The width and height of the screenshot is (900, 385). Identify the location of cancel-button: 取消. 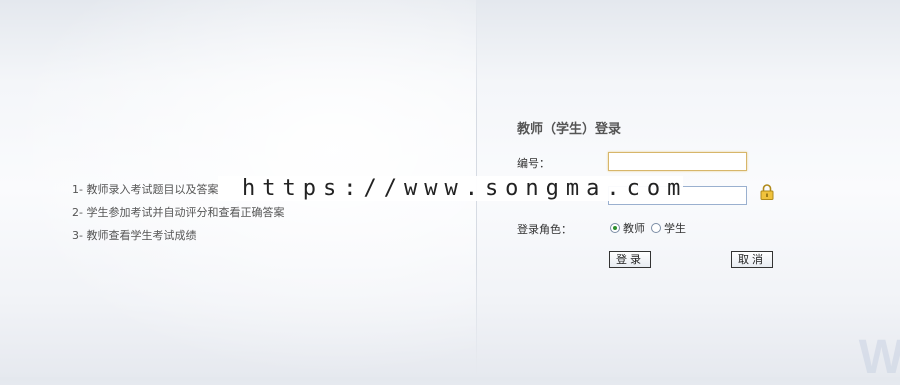
(752, 259).